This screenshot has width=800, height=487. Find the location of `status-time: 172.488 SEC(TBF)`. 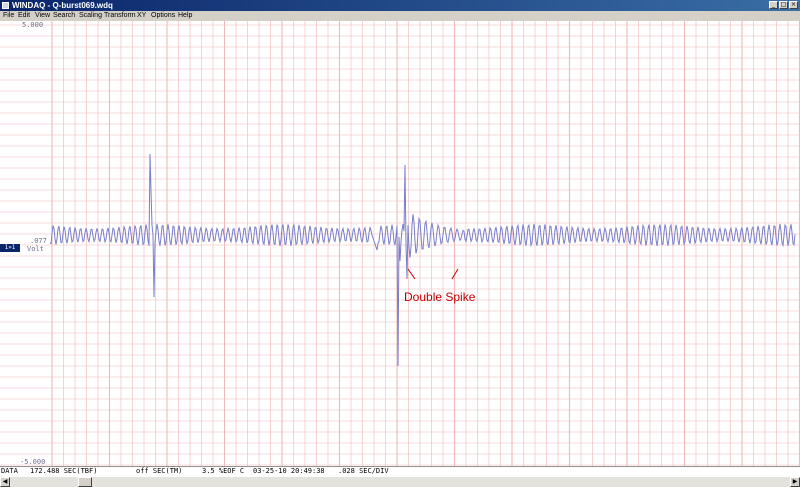

status-time: 172.488 SEC(TBF) is located at coordinates (64, 471).